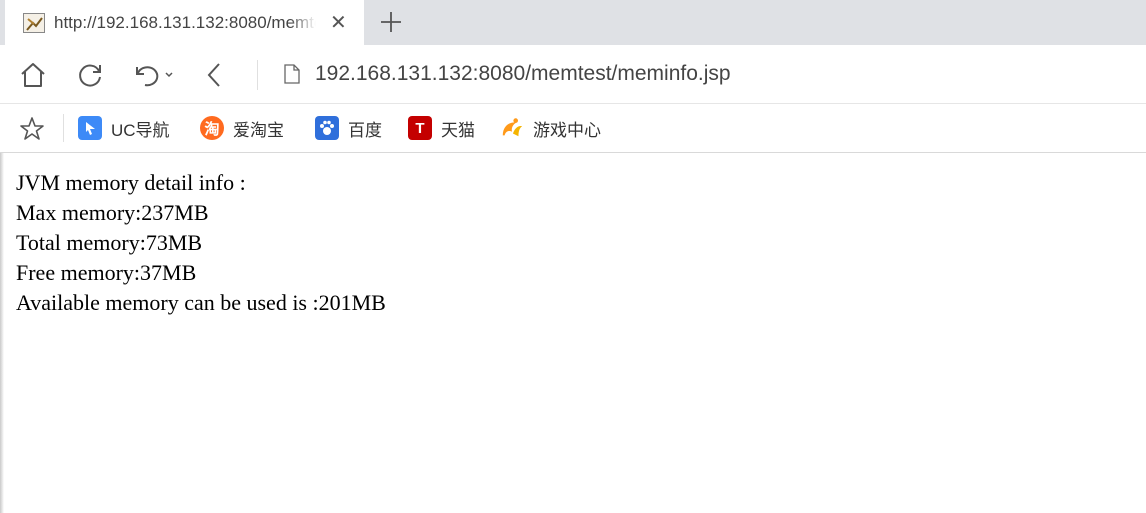  Describe the element at coordinates (32, 131) in the screenshot. I see `bookmark-star-icon` at that location.